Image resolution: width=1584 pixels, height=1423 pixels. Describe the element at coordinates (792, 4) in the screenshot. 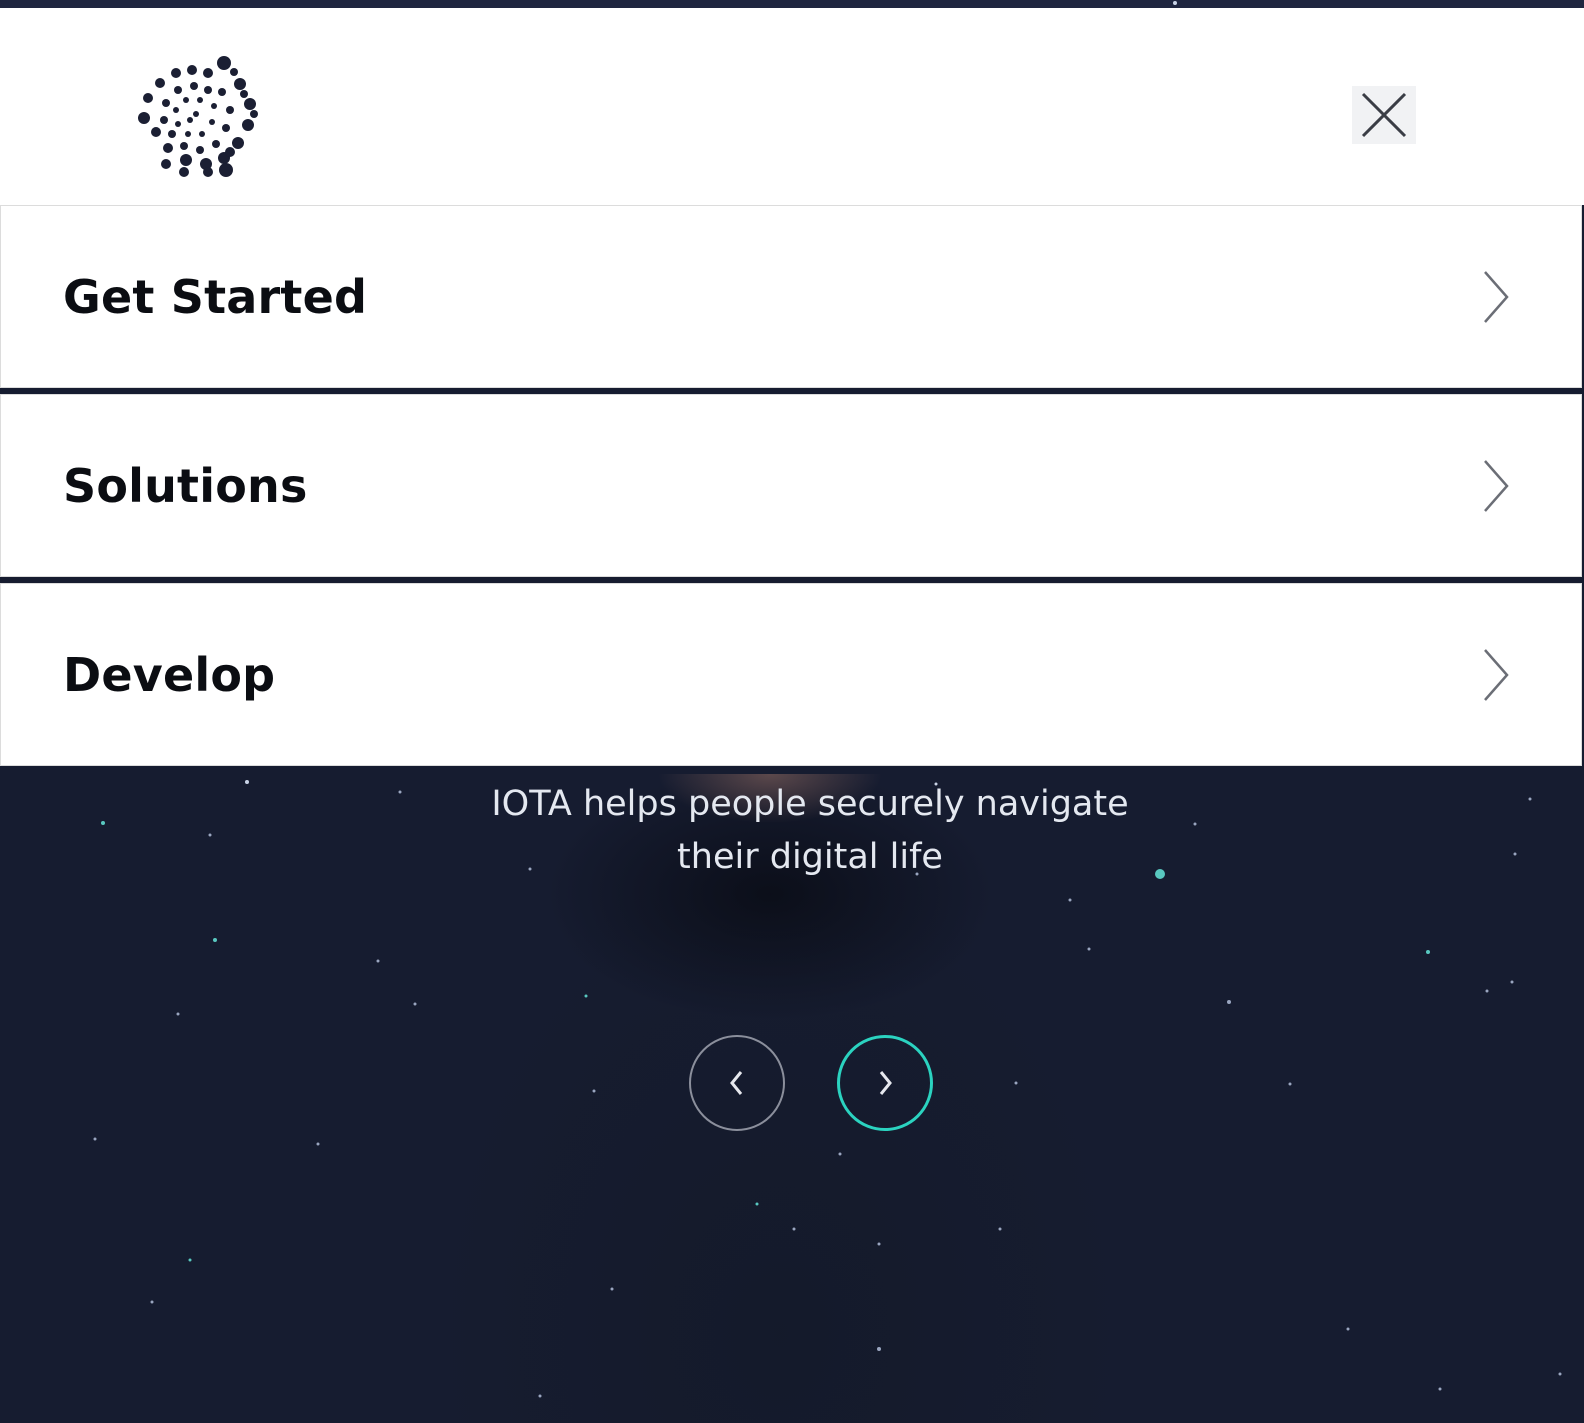

I see `top-strip` at that location.